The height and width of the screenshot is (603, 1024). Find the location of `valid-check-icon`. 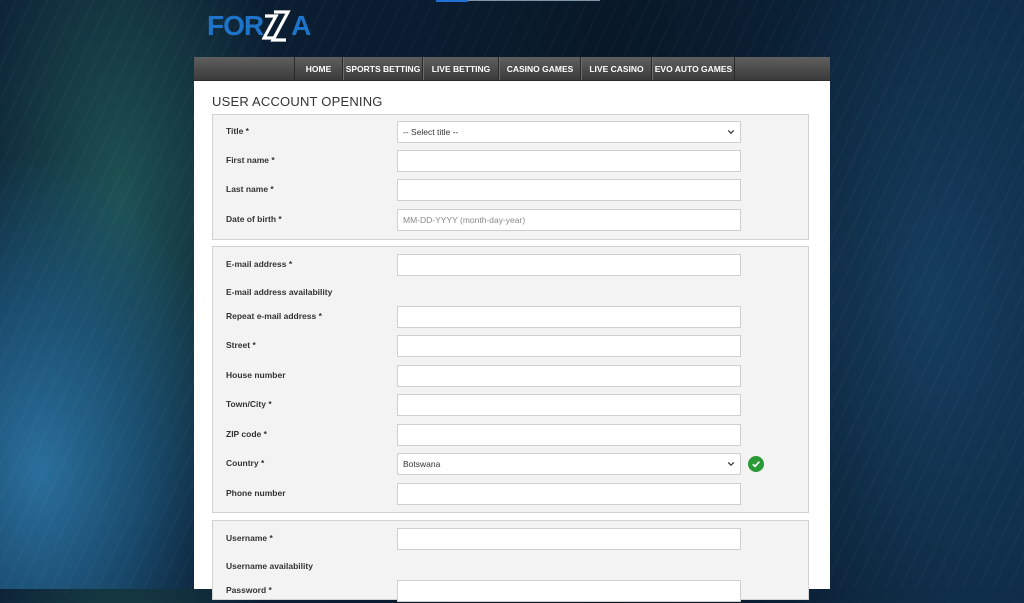

valid-check-icon is located at coordinates (756, 464).